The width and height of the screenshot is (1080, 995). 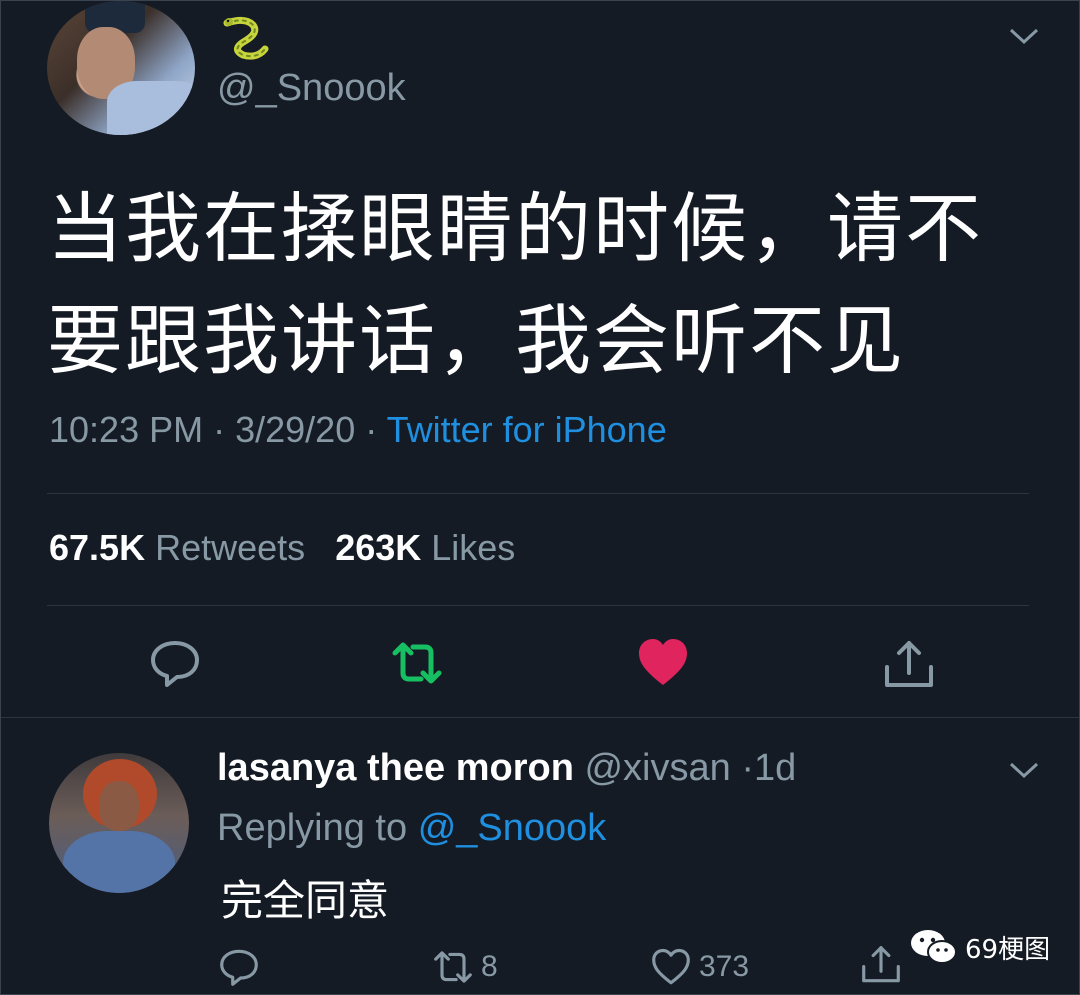 I want to click on likes-stat: 263K Likes, so click(x=425, y=547).